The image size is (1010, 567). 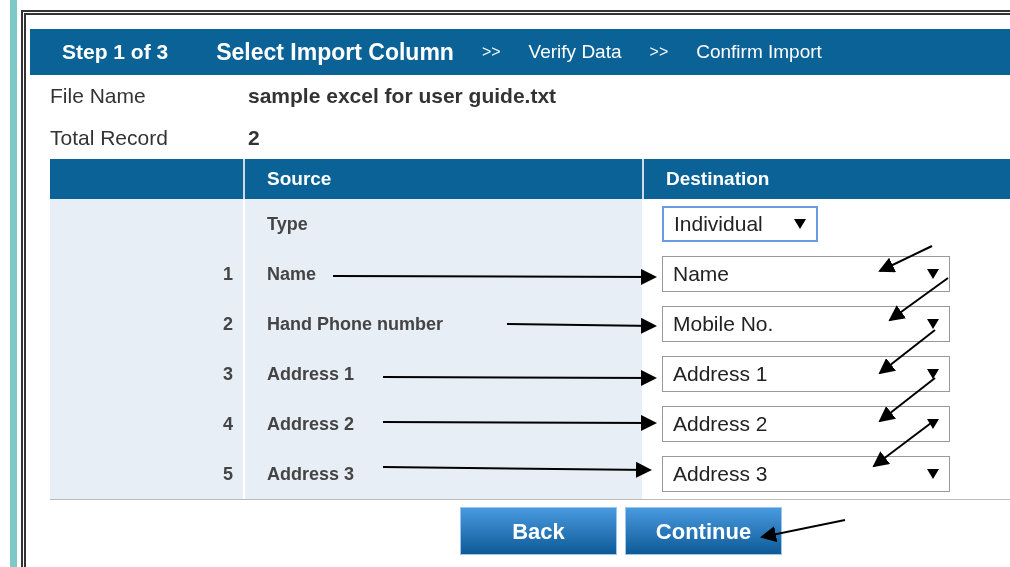 What do you see at coordinates (538, 531) in the screenshot?
I see `action-button: Back` at bounding box center [538, 531].